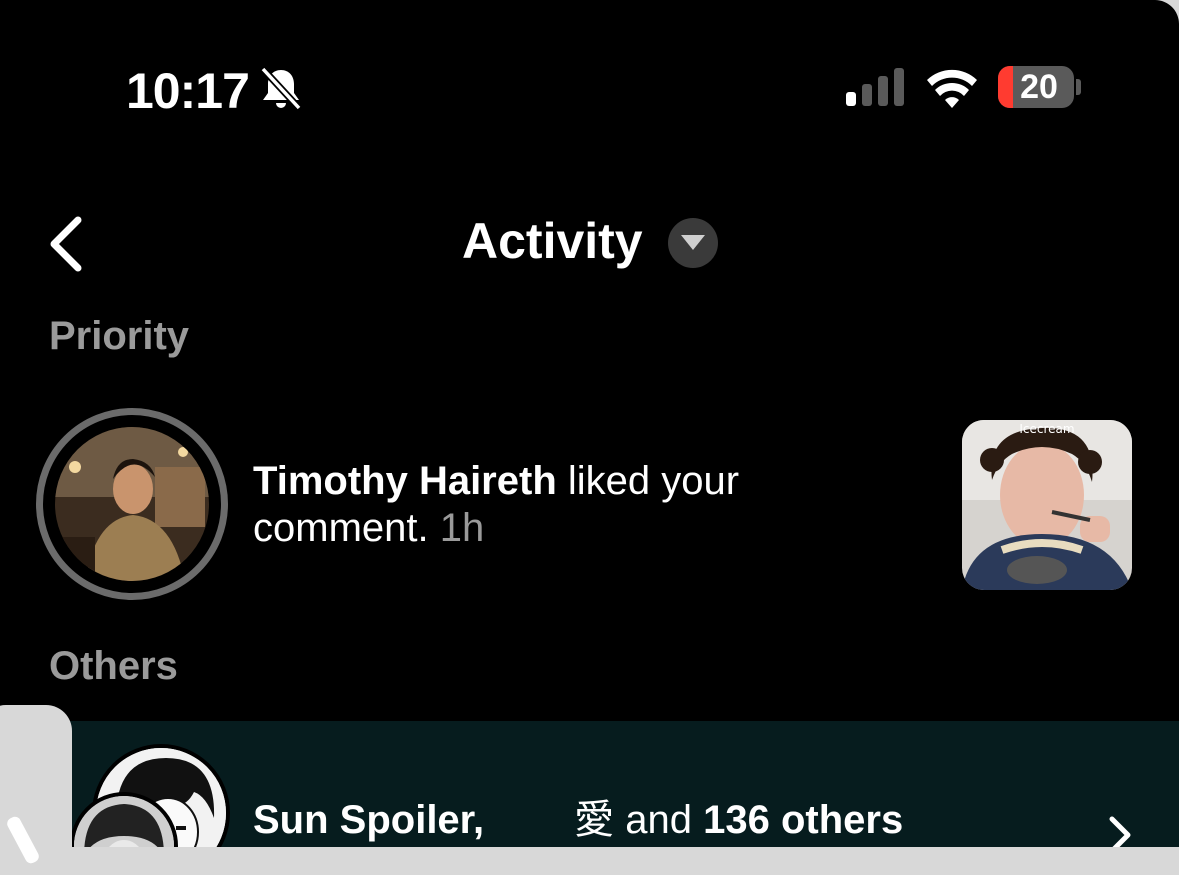  Describe the element at coordinates (119, 336) in the screenshot. I see `section-title-priority: Priority` at that location.